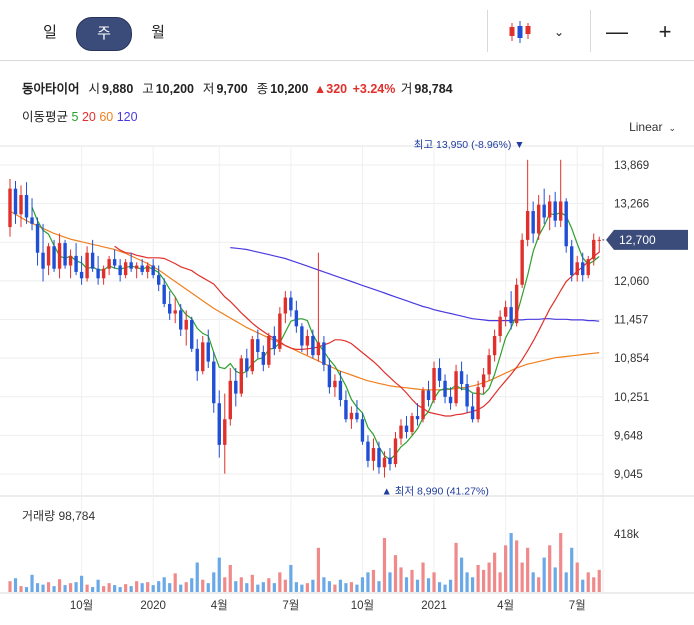 This screenshot has height=625, width=694. What do you see at coordinates (434, 606) in the screenshot?
I see `x-tick-label: 2021` at bounding box center [434, 606].